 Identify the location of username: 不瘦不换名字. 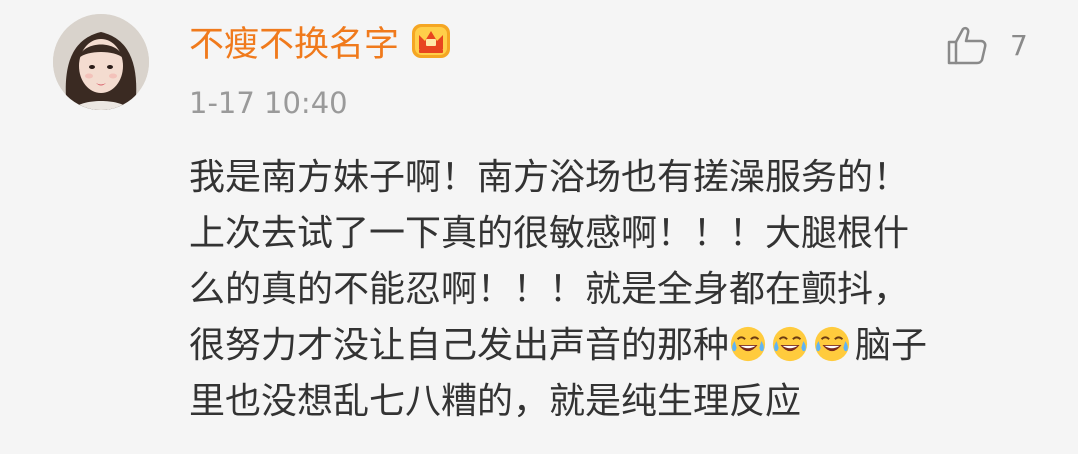
(294, 41).